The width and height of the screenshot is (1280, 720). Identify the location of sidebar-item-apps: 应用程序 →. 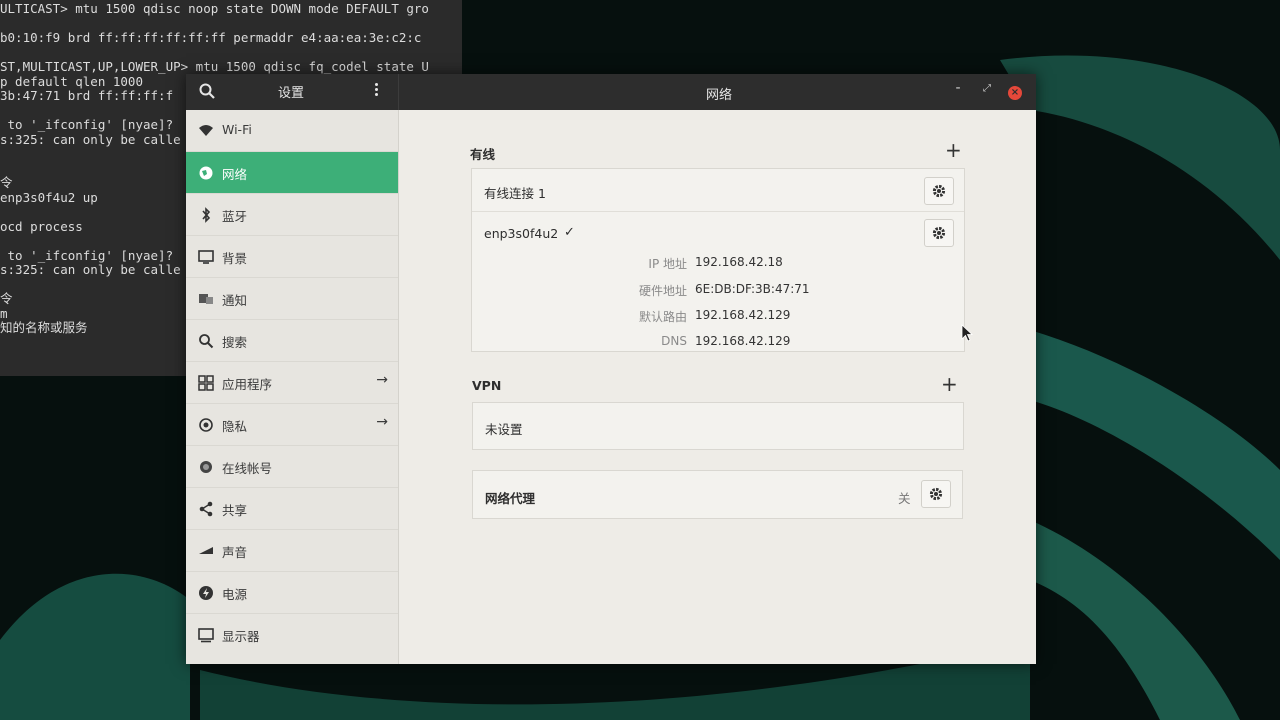
(292, 383).